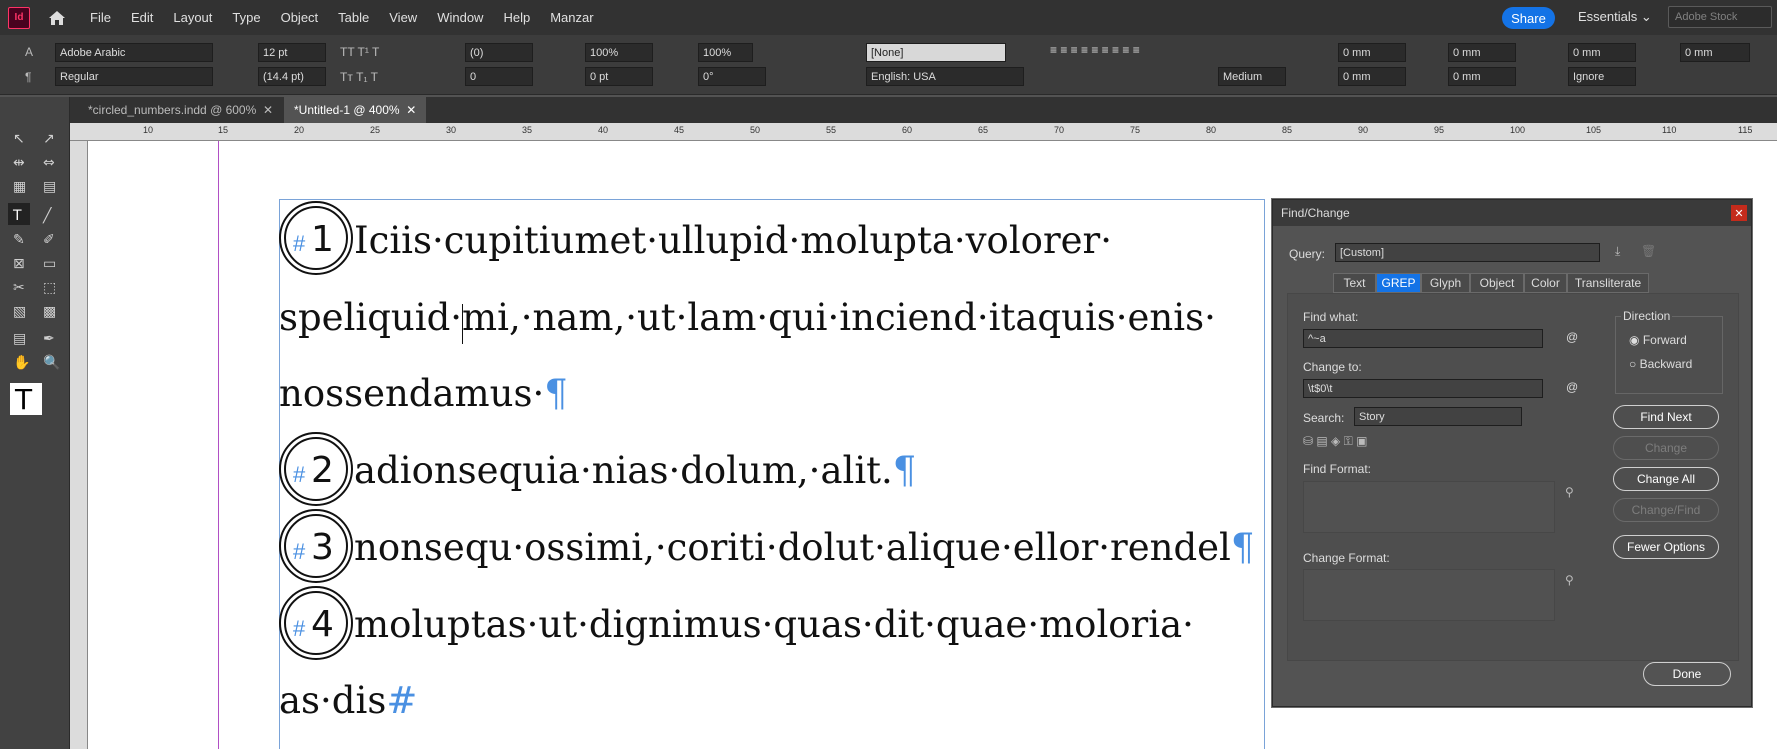 This screenshot has height=749, width=1777. What do you see at coordinates (292, 52) in the screenshot?
I see `font-size-field: 12 pt` at bounding box center [292, 52].